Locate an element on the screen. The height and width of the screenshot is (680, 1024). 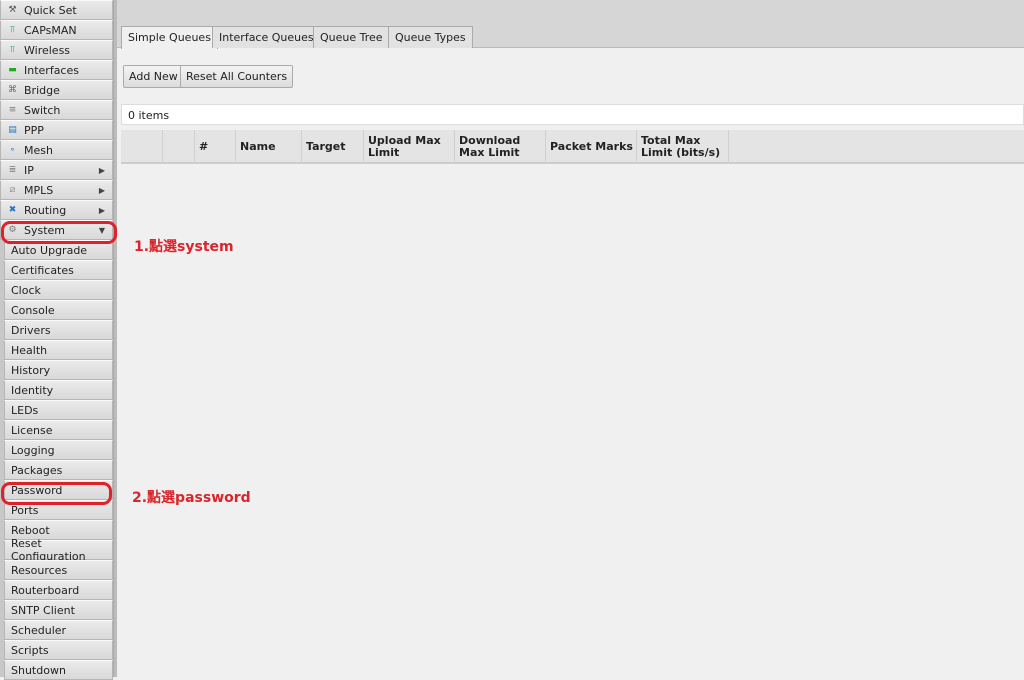
column-header--: # is located at coordinates (215, 147).